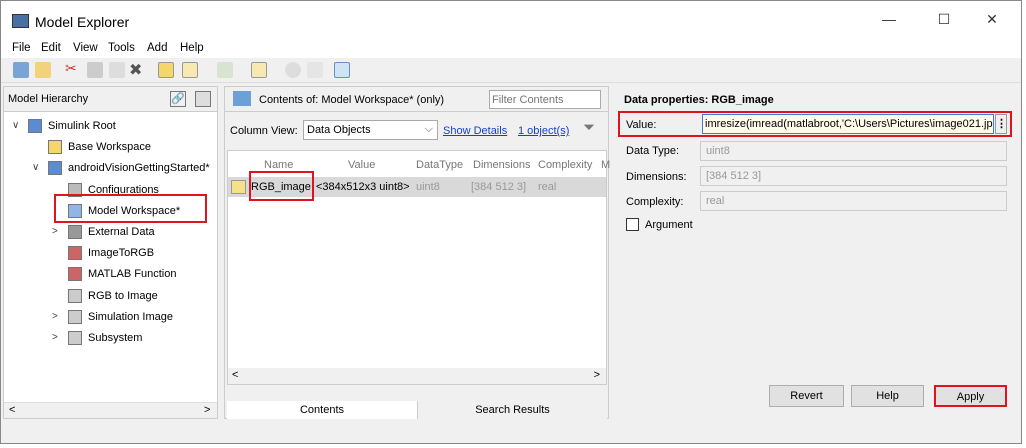  Describe the element at coordinates (992, 19) in the screenshot. I see `close-button: ✕` at that location.